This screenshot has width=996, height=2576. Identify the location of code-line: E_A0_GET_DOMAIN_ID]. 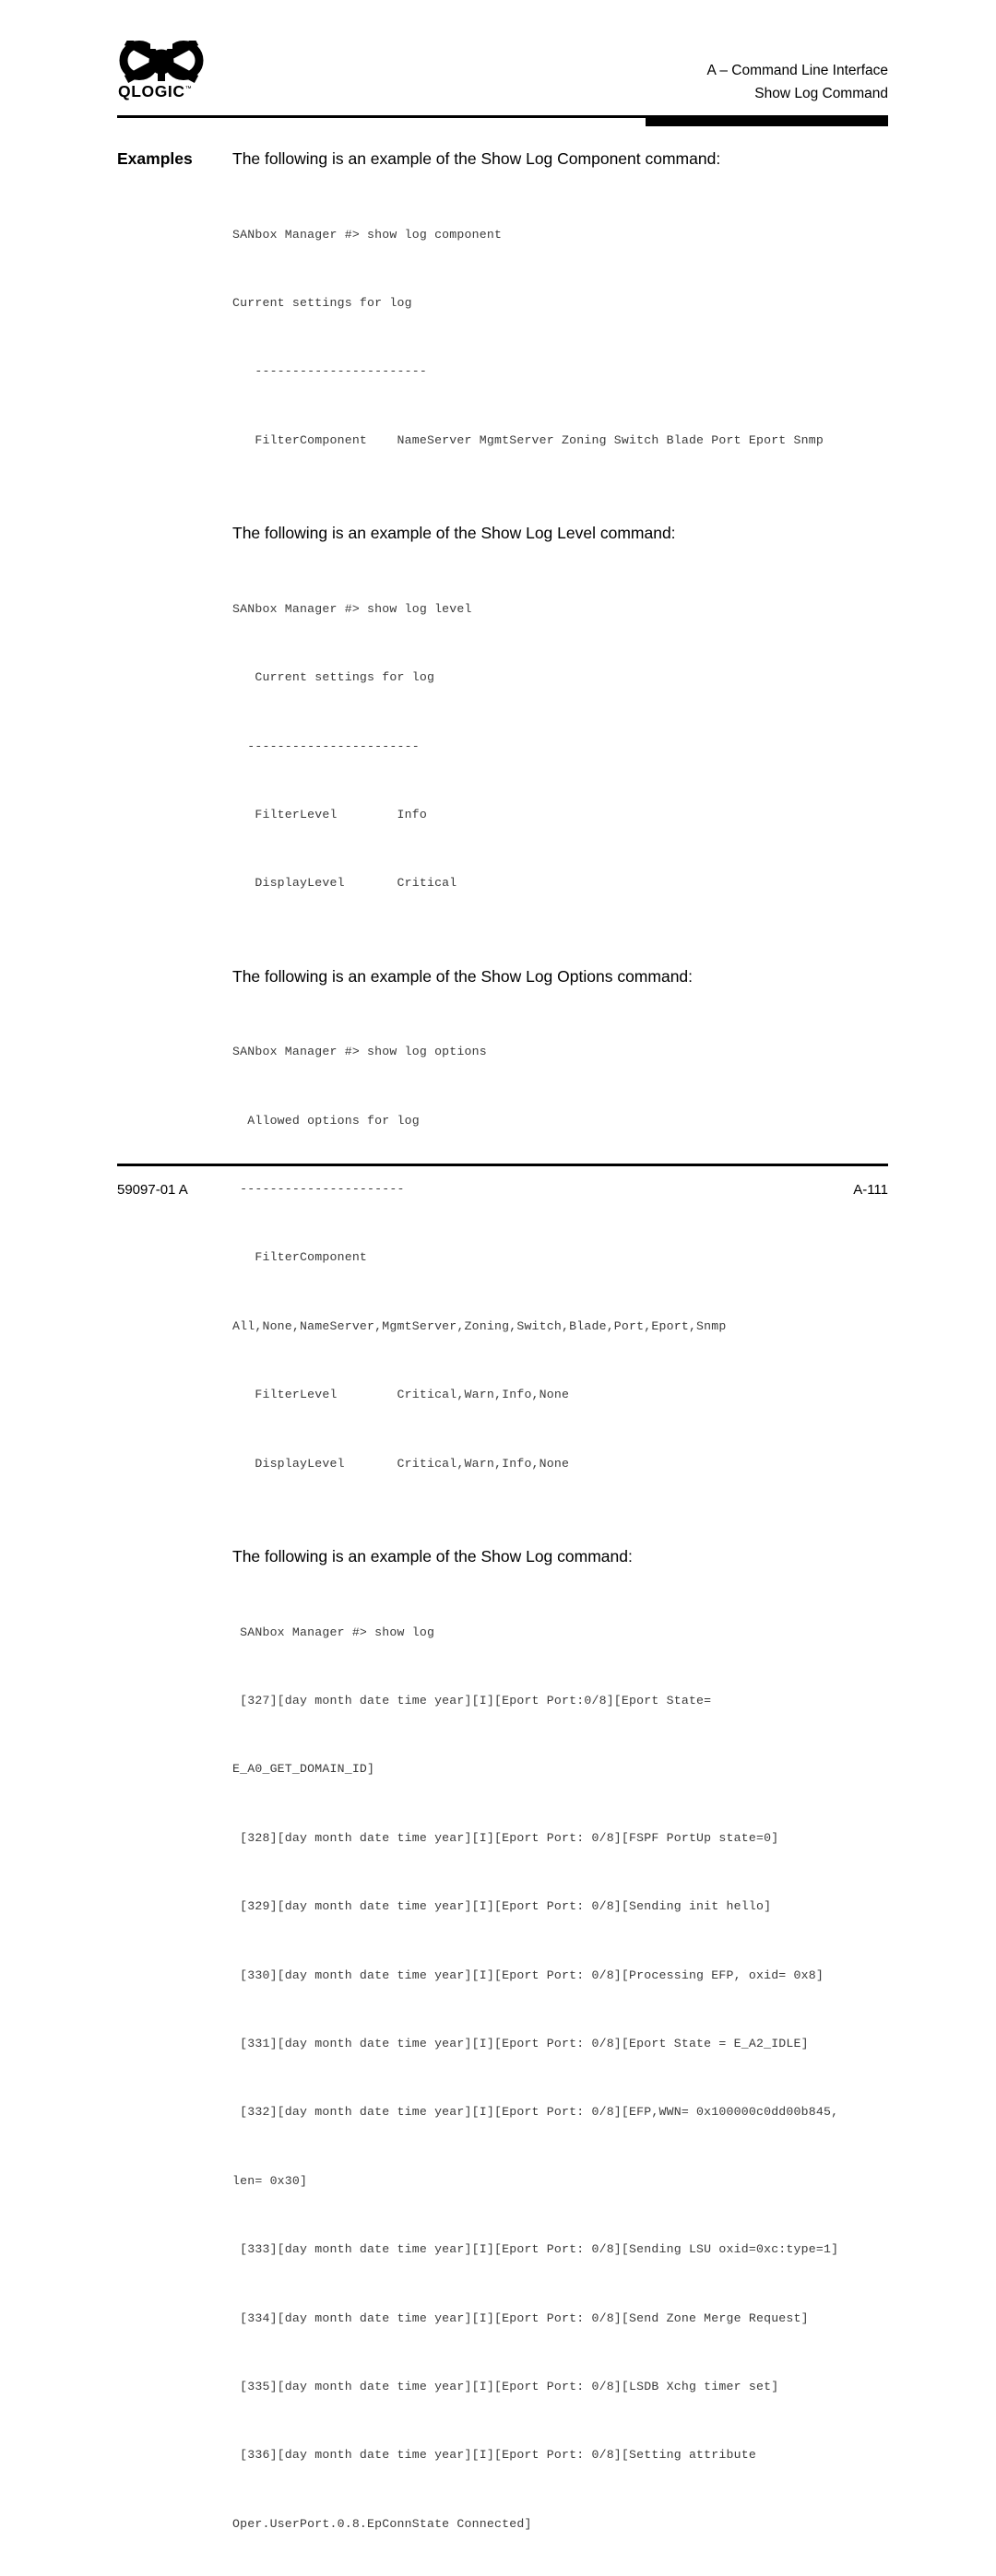
(303, 1769).